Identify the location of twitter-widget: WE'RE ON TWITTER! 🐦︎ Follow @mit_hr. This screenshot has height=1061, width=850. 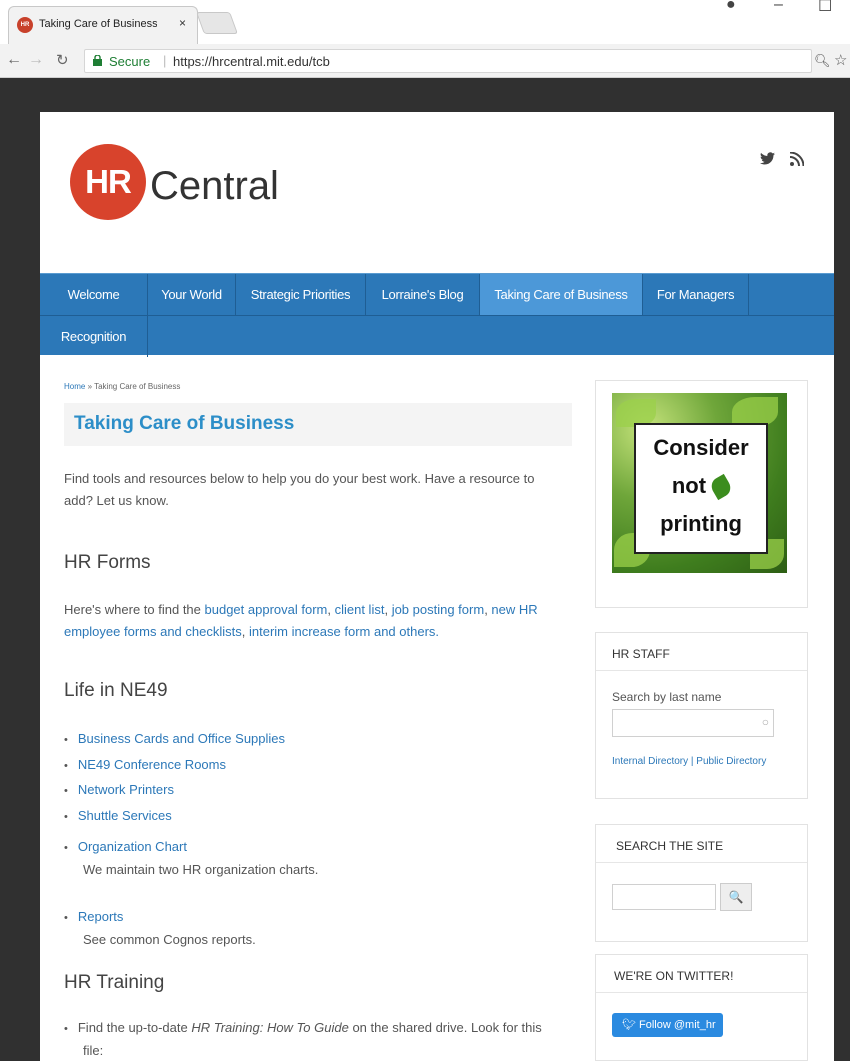
(701, 1007).